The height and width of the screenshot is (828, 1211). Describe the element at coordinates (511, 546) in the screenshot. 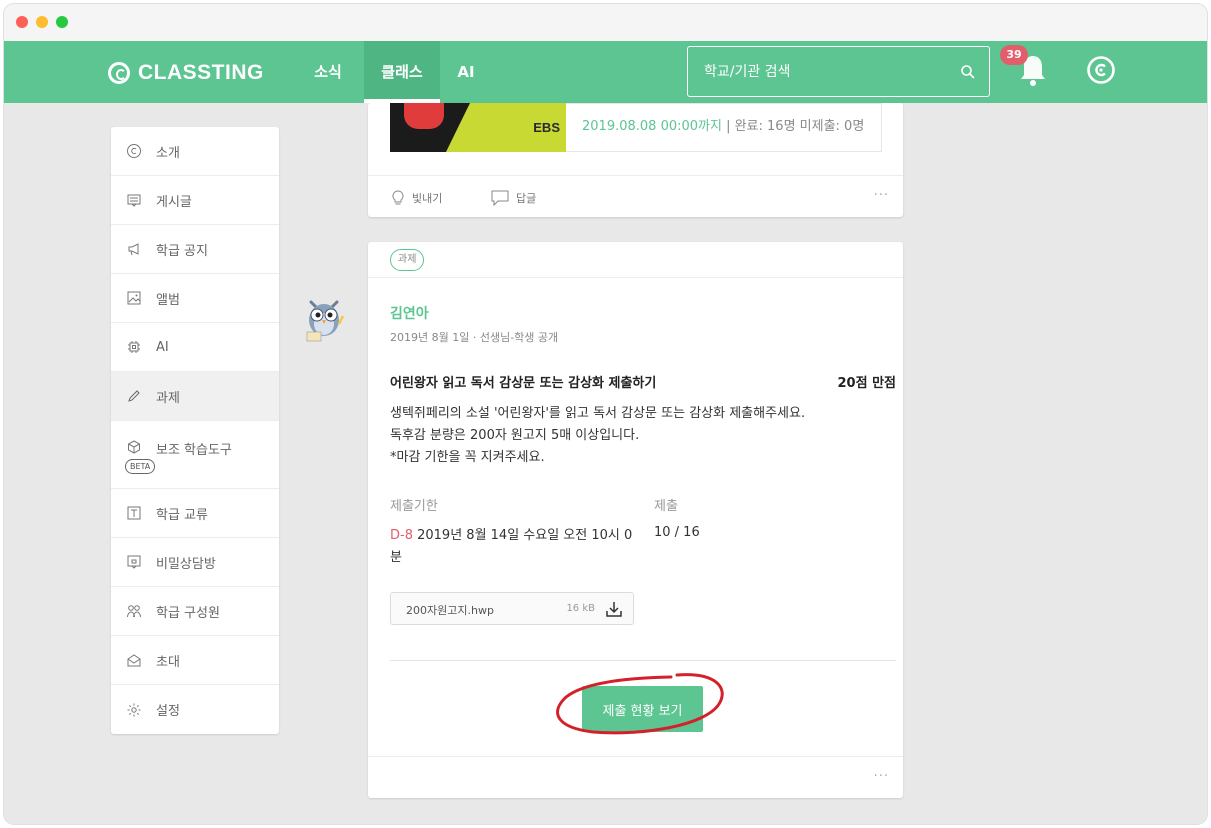

I see `deadline-date: 2019년 8월 14일 수요일 오전 10시 0분` at that location.